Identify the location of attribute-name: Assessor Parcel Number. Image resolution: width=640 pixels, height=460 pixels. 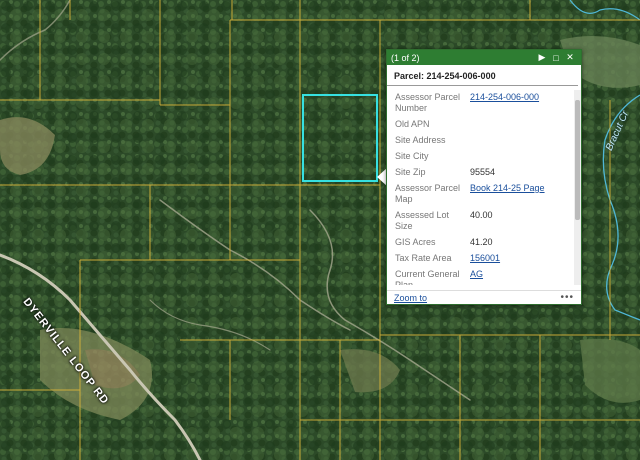
(428, 102).